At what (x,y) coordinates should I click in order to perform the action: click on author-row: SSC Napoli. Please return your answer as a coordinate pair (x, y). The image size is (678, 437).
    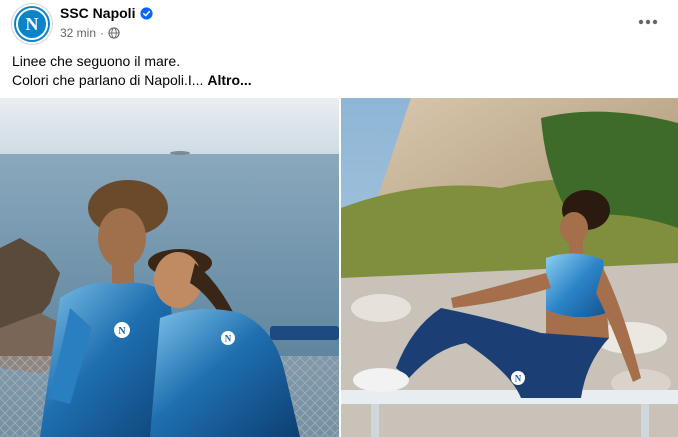
    Looking at the image, I should click on (107, 13).